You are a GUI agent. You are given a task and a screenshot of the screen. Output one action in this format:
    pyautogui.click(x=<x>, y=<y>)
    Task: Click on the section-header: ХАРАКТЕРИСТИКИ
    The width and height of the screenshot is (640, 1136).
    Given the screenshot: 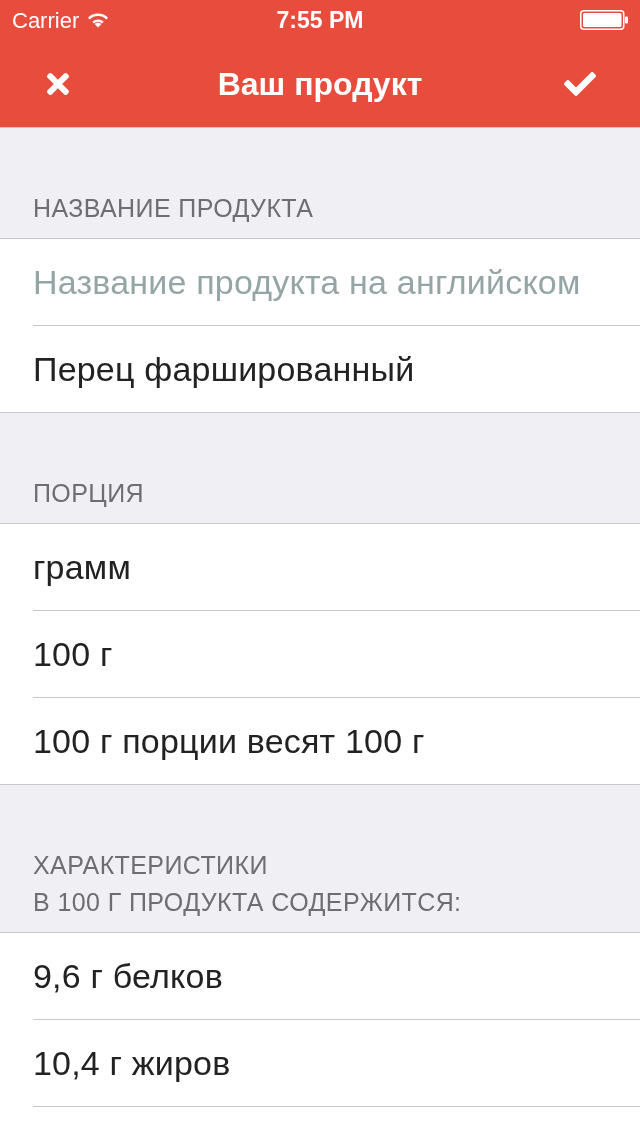 What is the action you would take?
    pyautogui.click(x=150, y=865)
    